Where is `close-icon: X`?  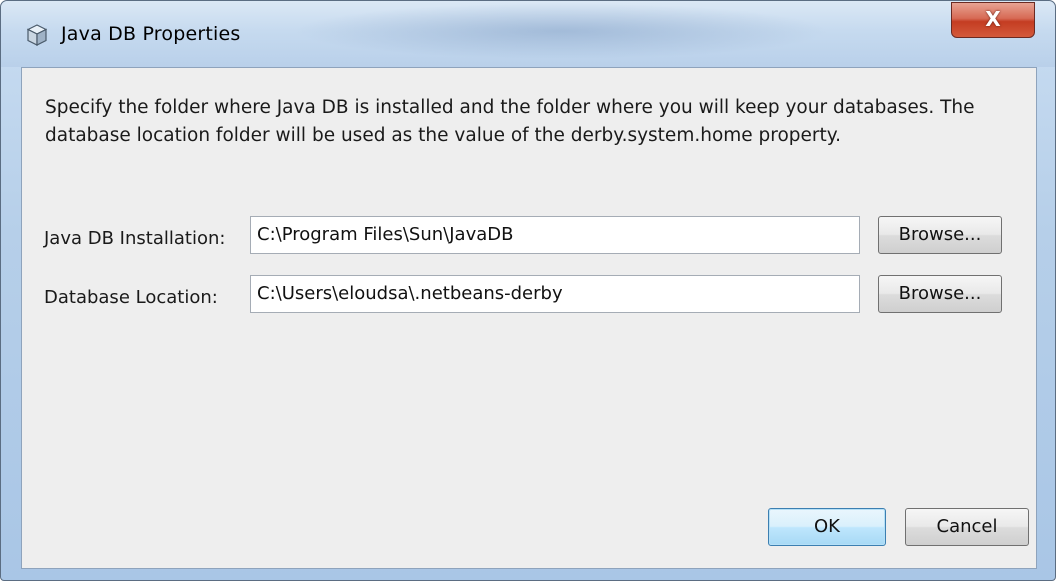
close-icon: X is located at coordinates (993, 19).